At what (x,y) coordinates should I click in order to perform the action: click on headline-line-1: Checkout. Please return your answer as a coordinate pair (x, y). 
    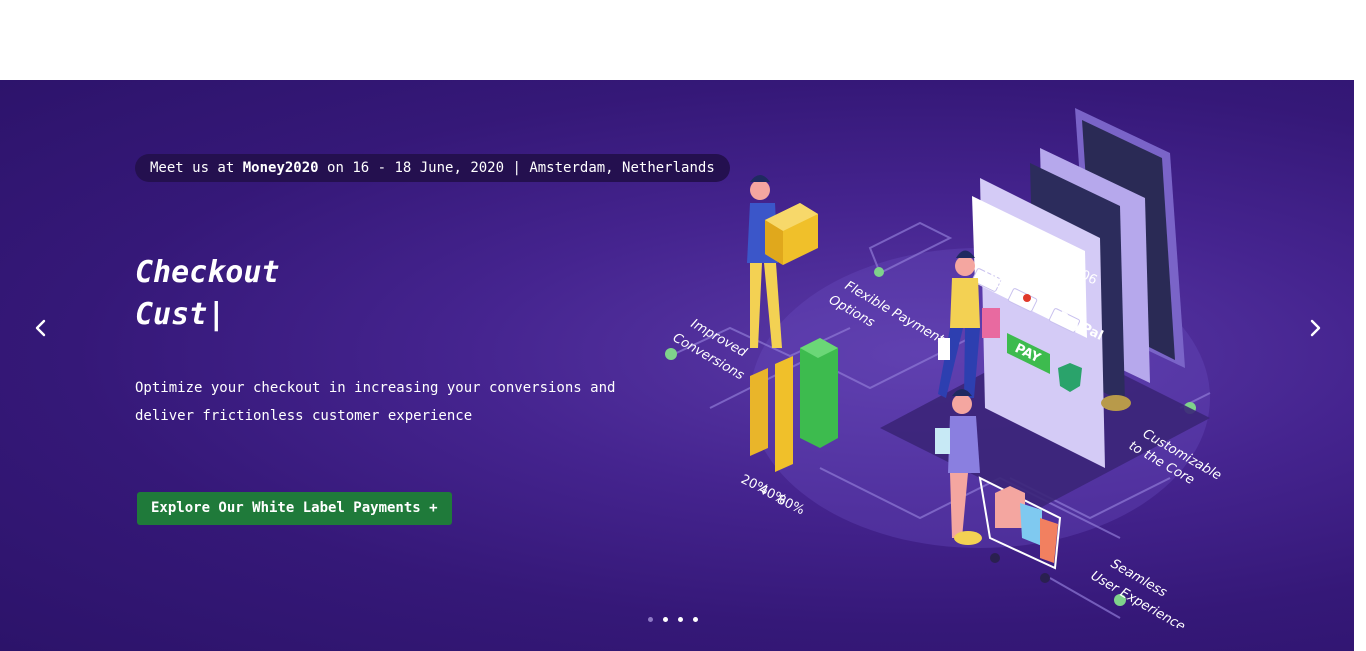
    Looking at the image, I should click on (207, 272).